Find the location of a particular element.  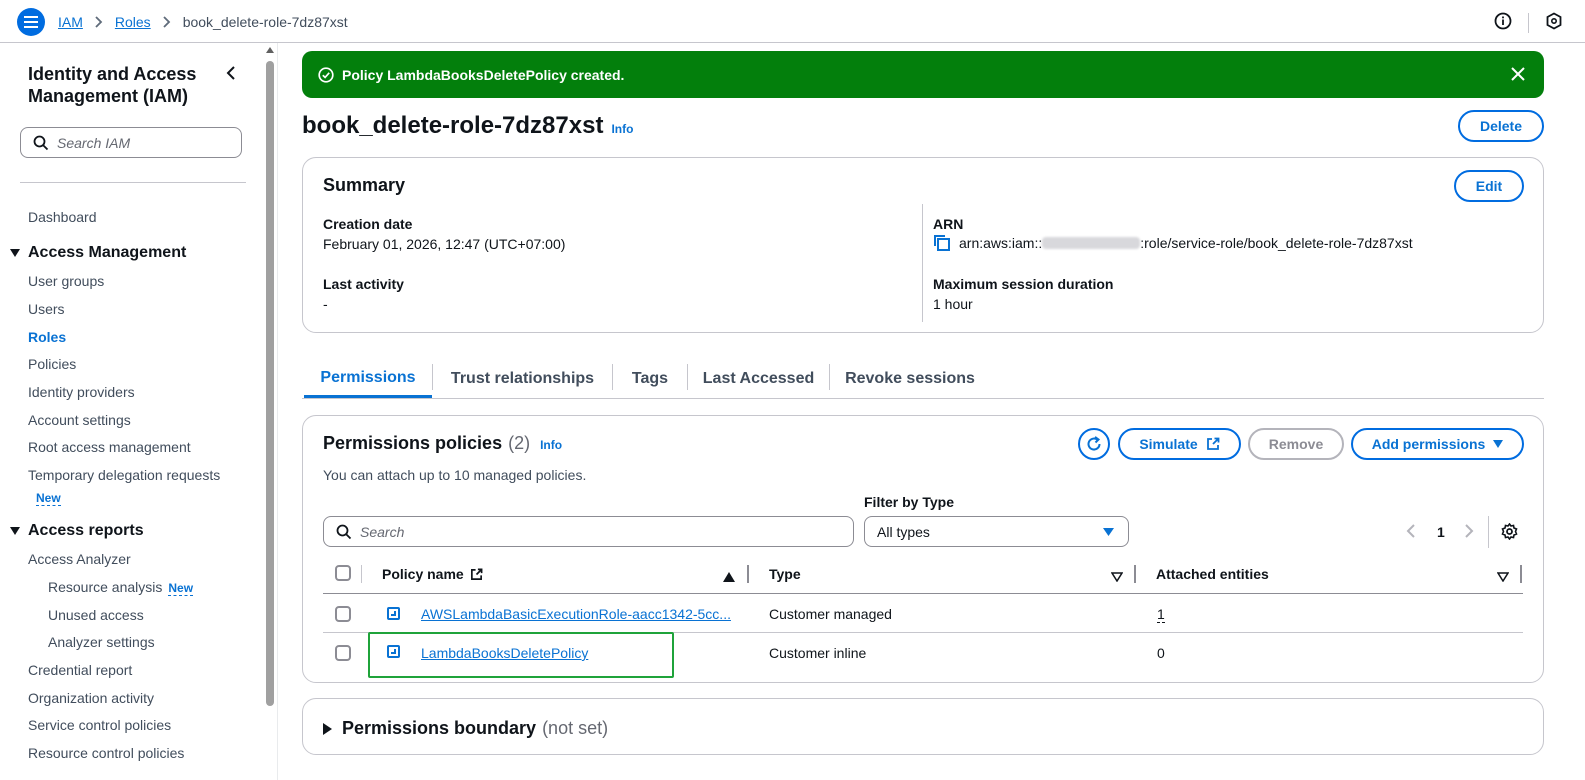

select-all-checkbox is located at coordinates (343, 573).